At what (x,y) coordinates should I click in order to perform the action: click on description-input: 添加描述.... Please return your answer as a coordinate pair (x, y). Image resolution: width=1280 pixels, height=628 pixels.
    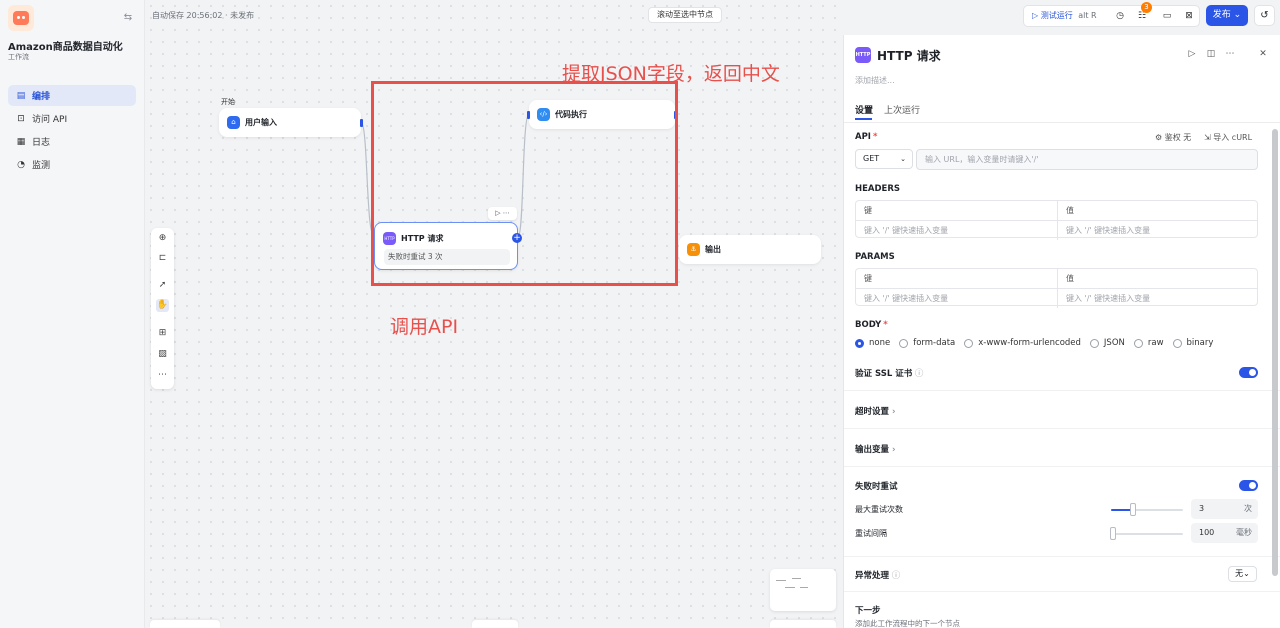
    Looking at the image, I should click on (875, 80).